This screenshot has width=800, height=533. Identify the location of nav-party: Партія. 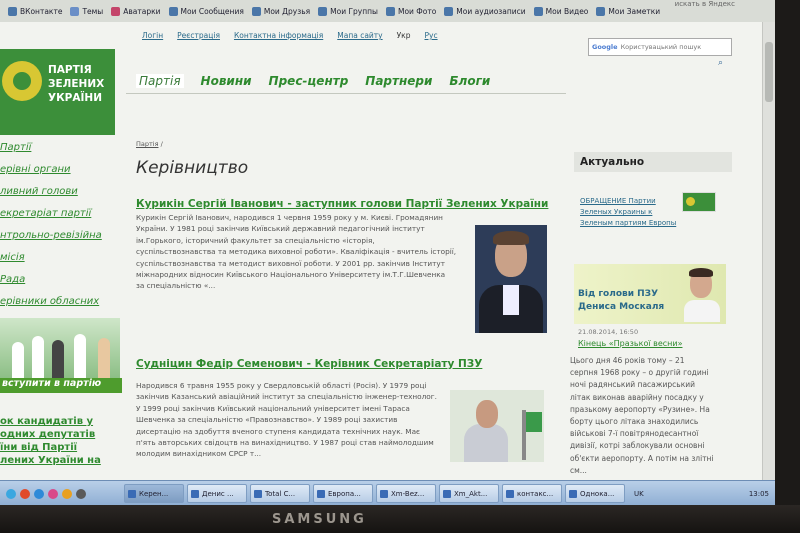
(160, 81).